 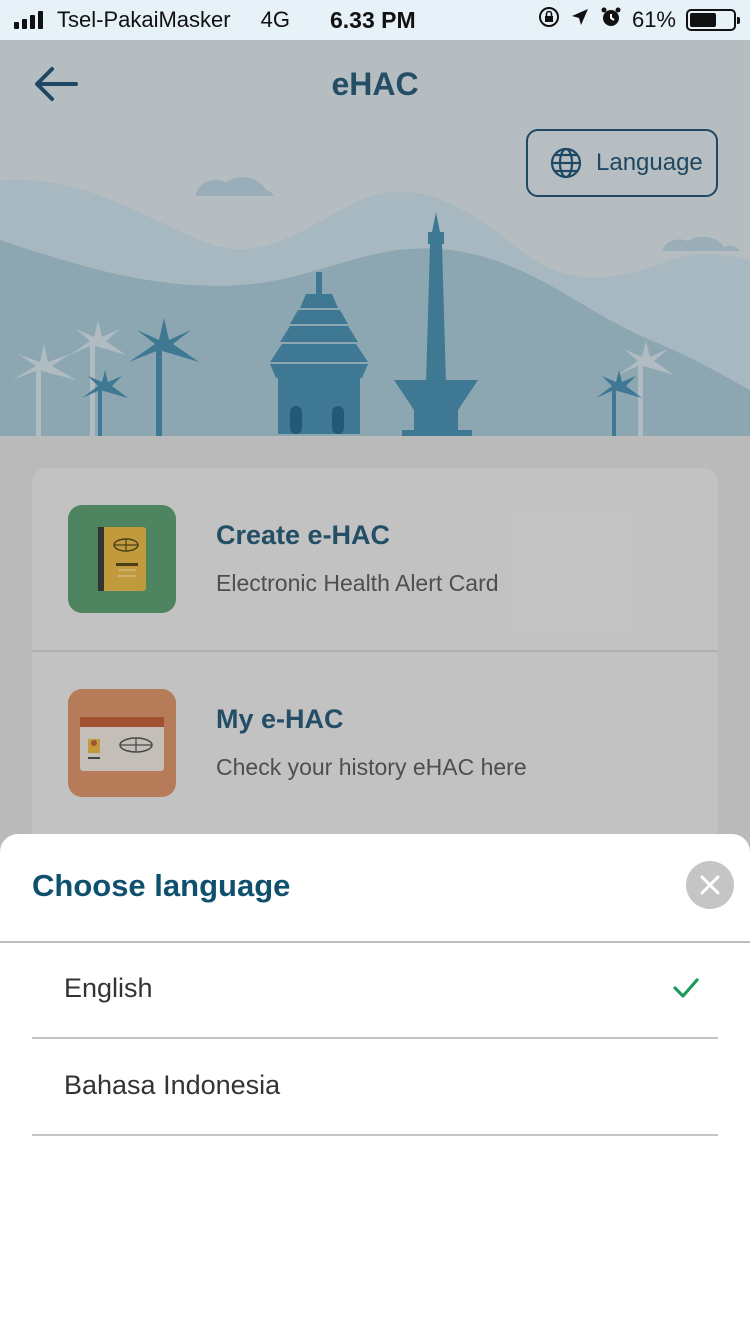 I want to click on language-option-label: Bahasa Indonesia, so click(x=172, y=1085).